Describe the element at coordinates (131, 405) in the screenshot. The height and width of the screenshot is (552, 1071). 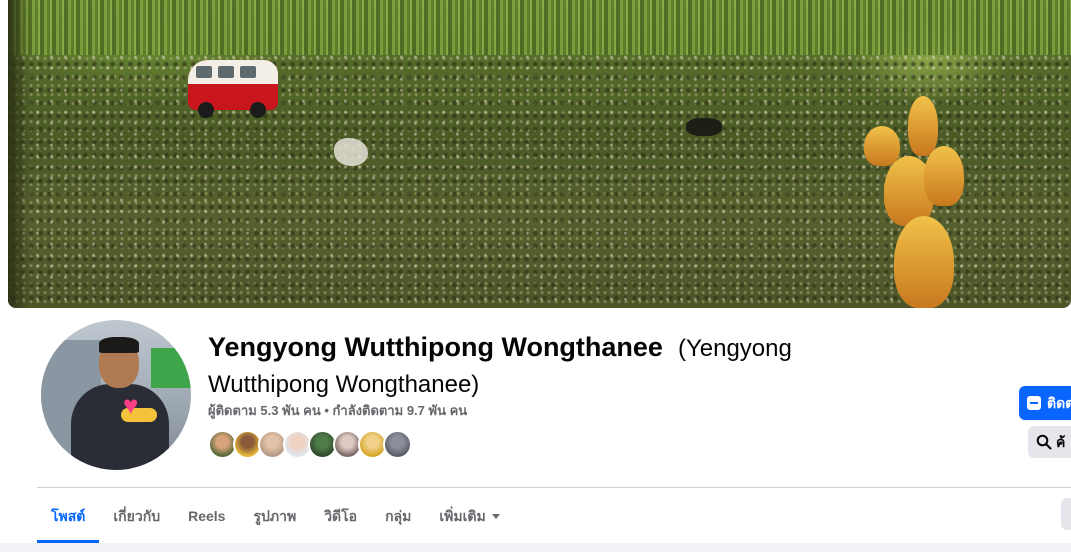
I see `heart-icon: ♥` at that location.